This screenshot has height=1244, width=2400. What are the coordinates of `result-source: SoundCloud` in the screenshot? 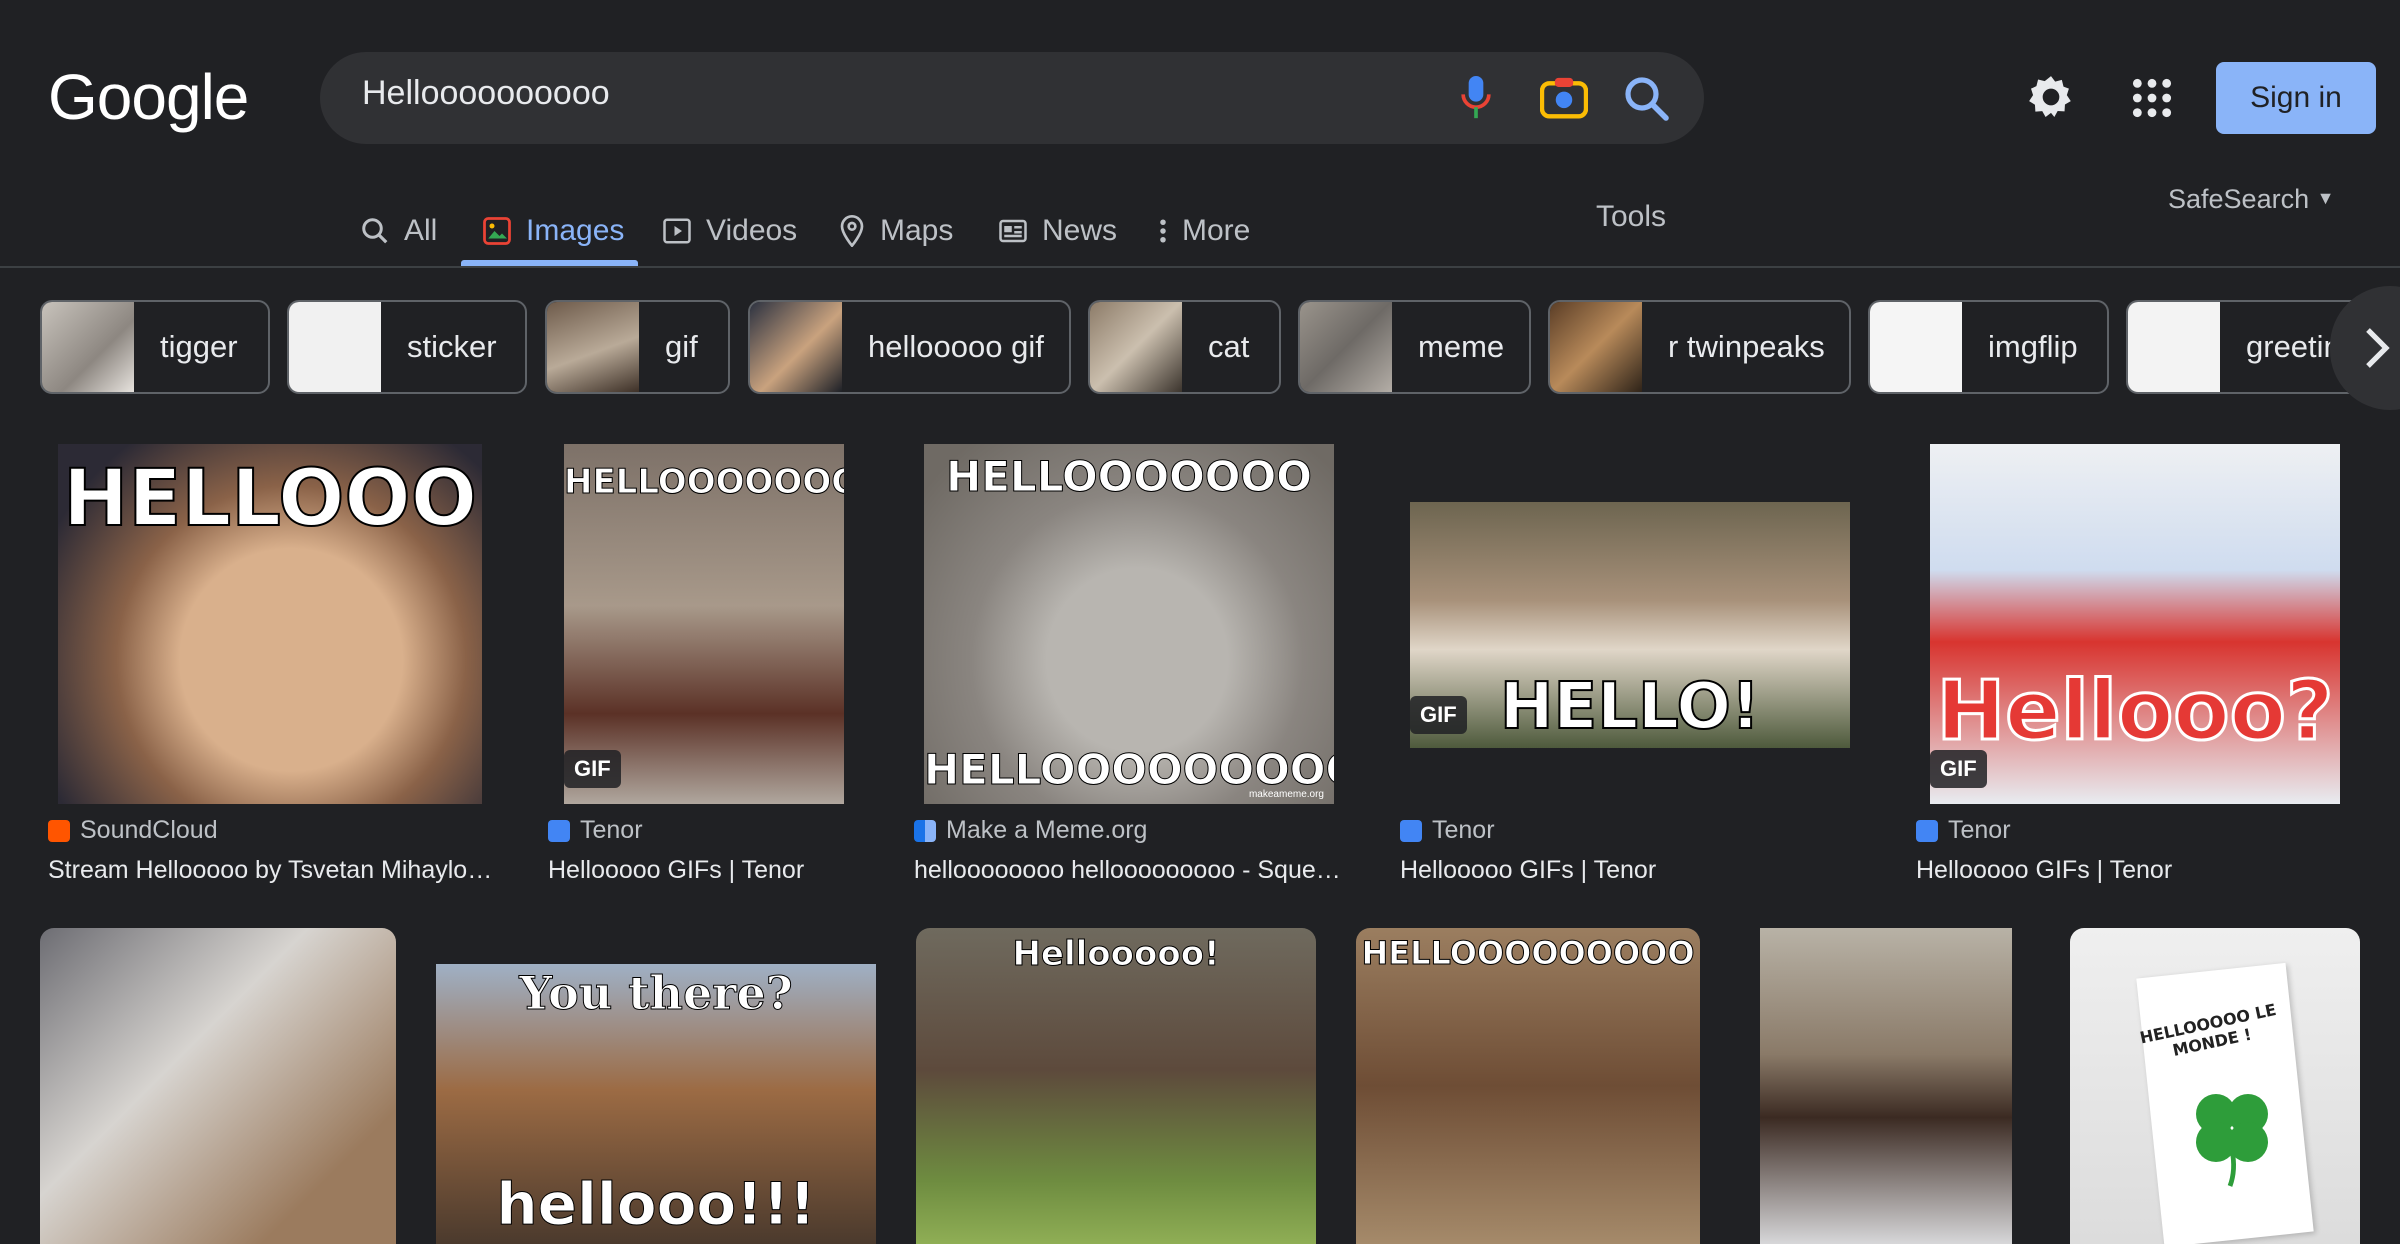 It's located at (133, 830).